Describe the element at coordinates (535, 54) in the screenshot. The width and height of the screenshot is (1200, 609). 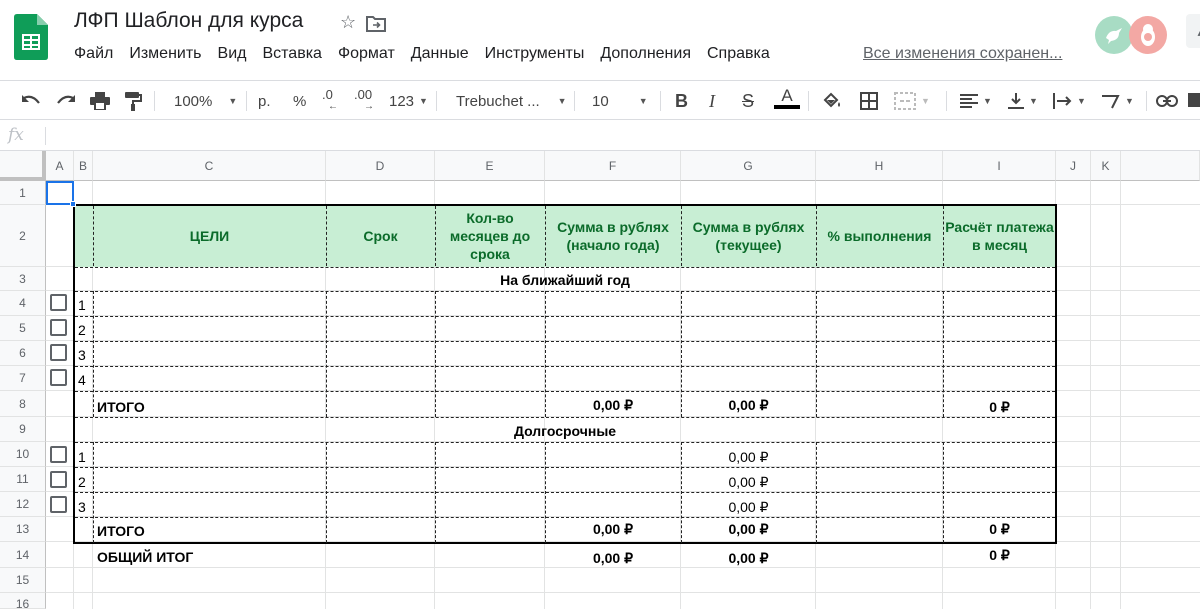
I see `menu-tools: Инструменты` at that location.